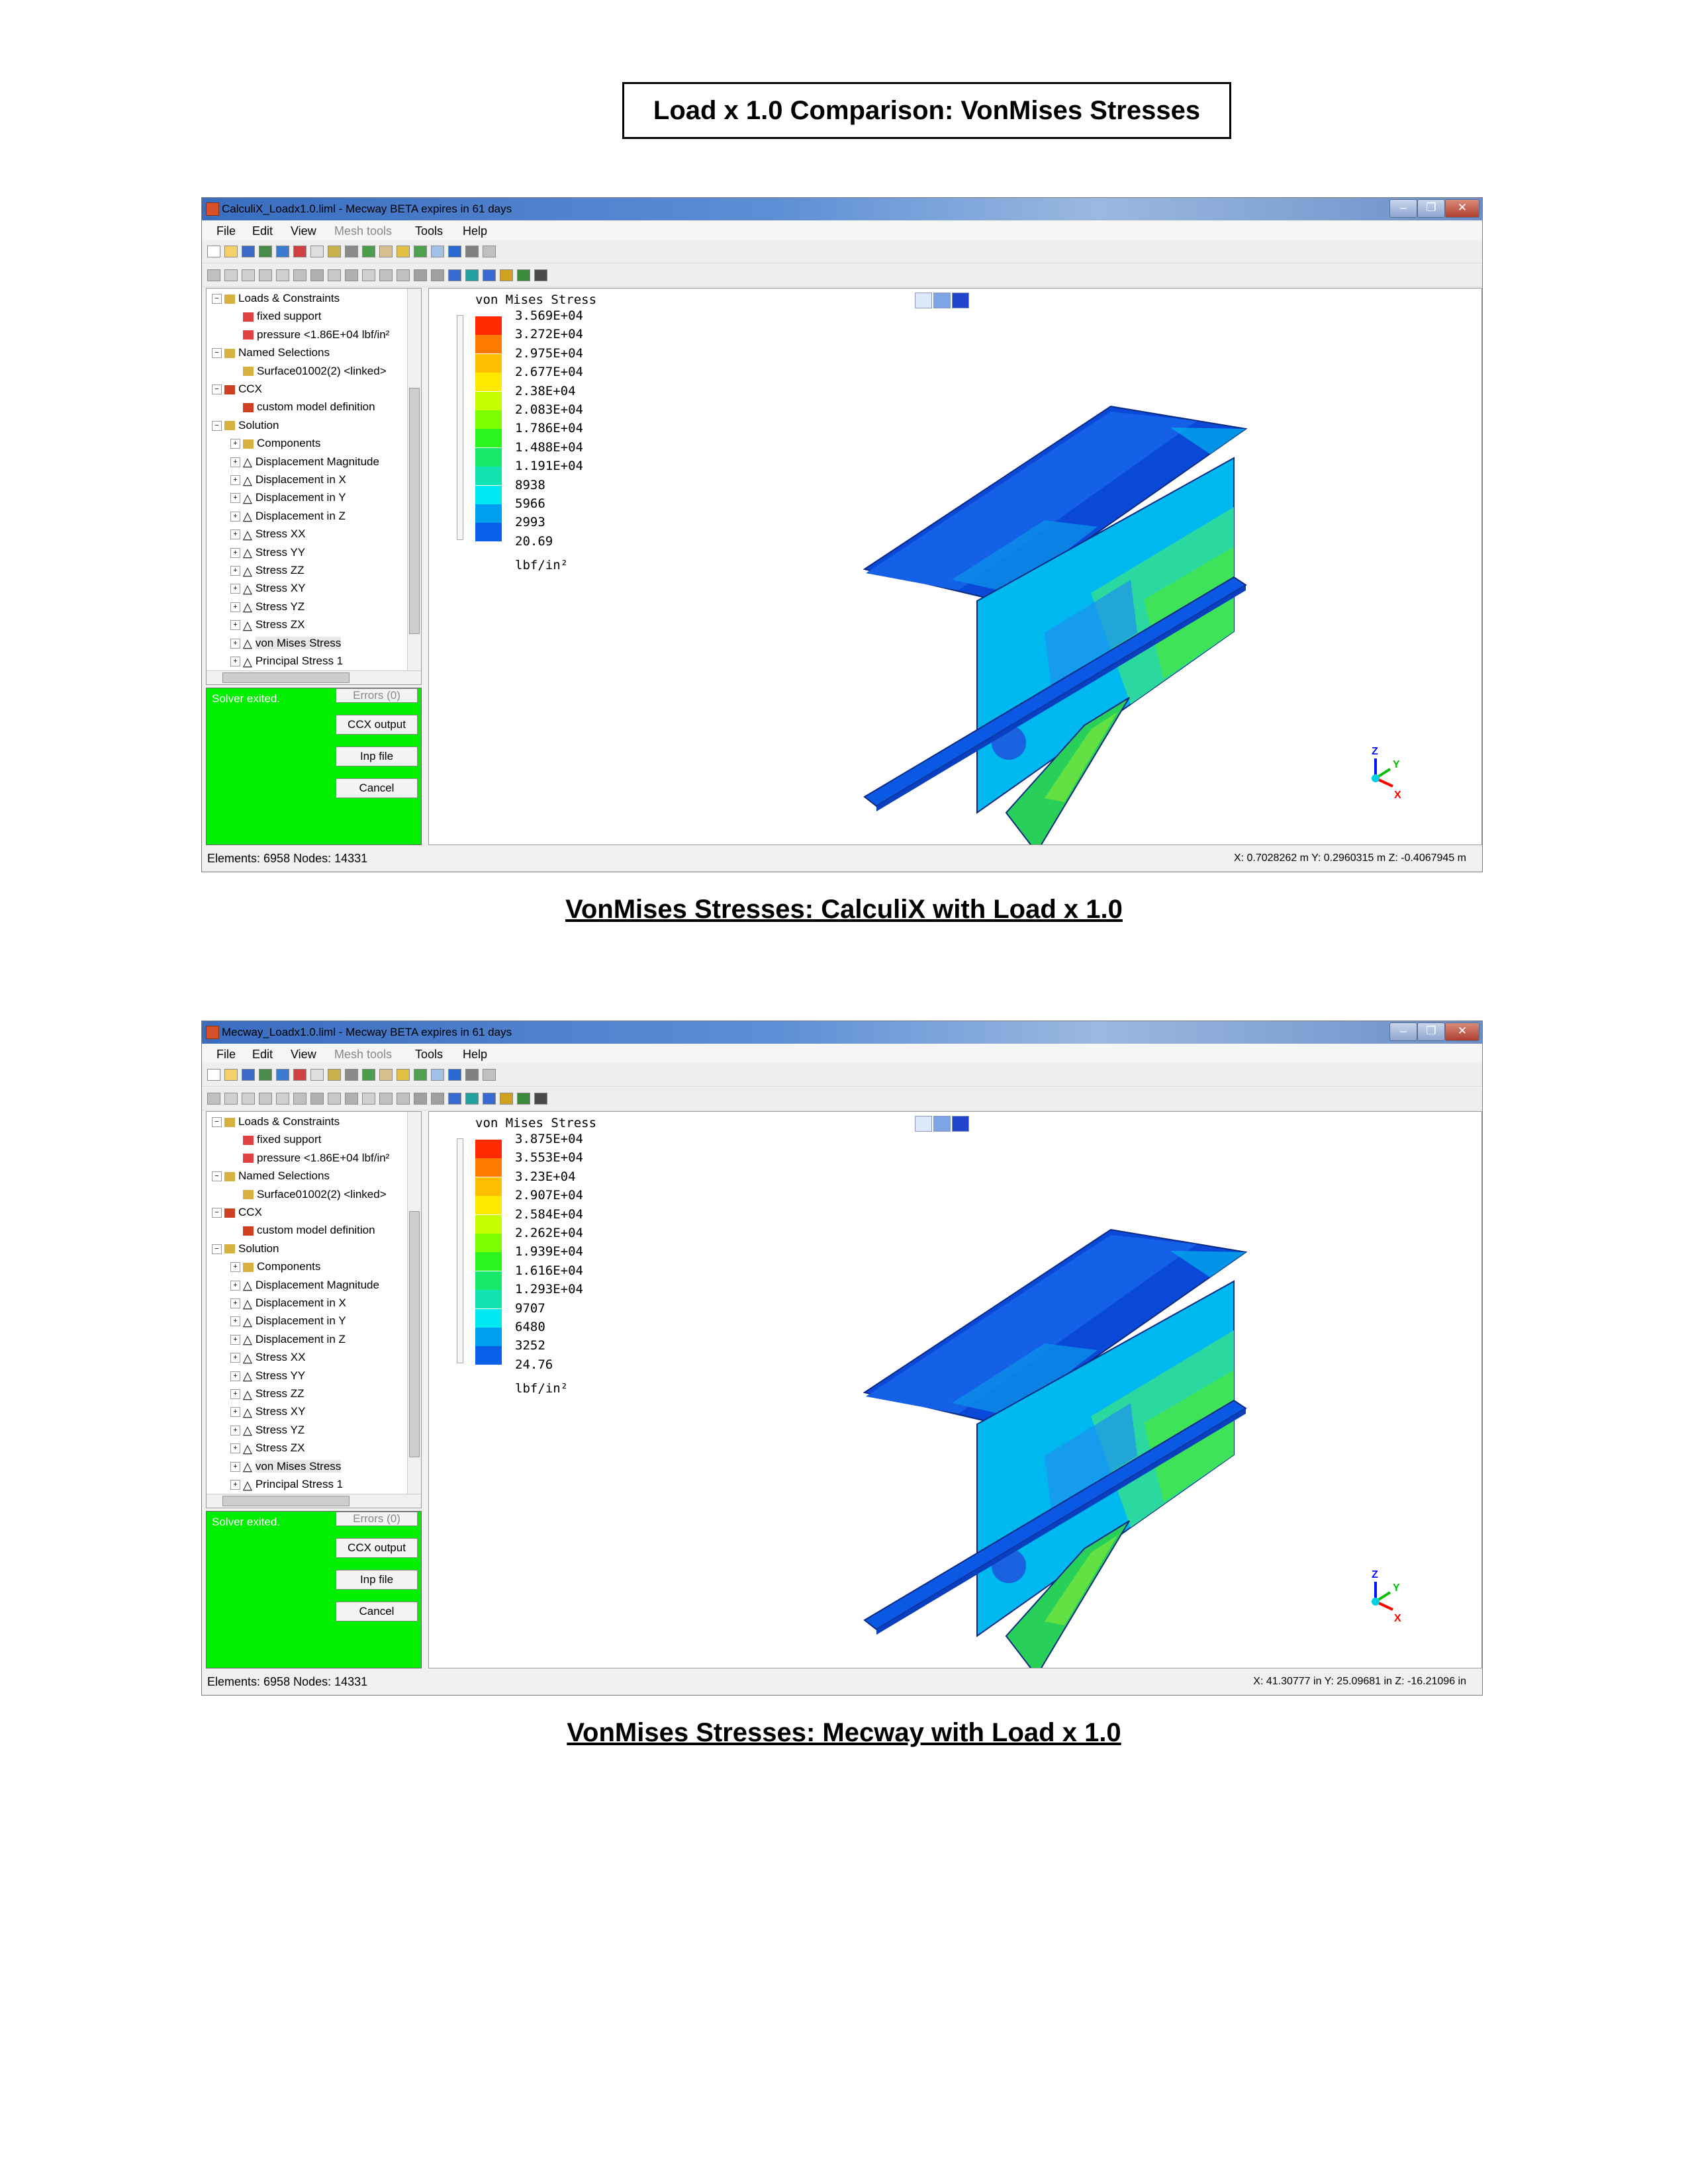 Image resolution: width=1688 pixels, height=2184 pixels. What do you see at coordinates (377, 695) in the screenshot?
I see `errors-button: Errors (0)` at bounding box center [377, 695].